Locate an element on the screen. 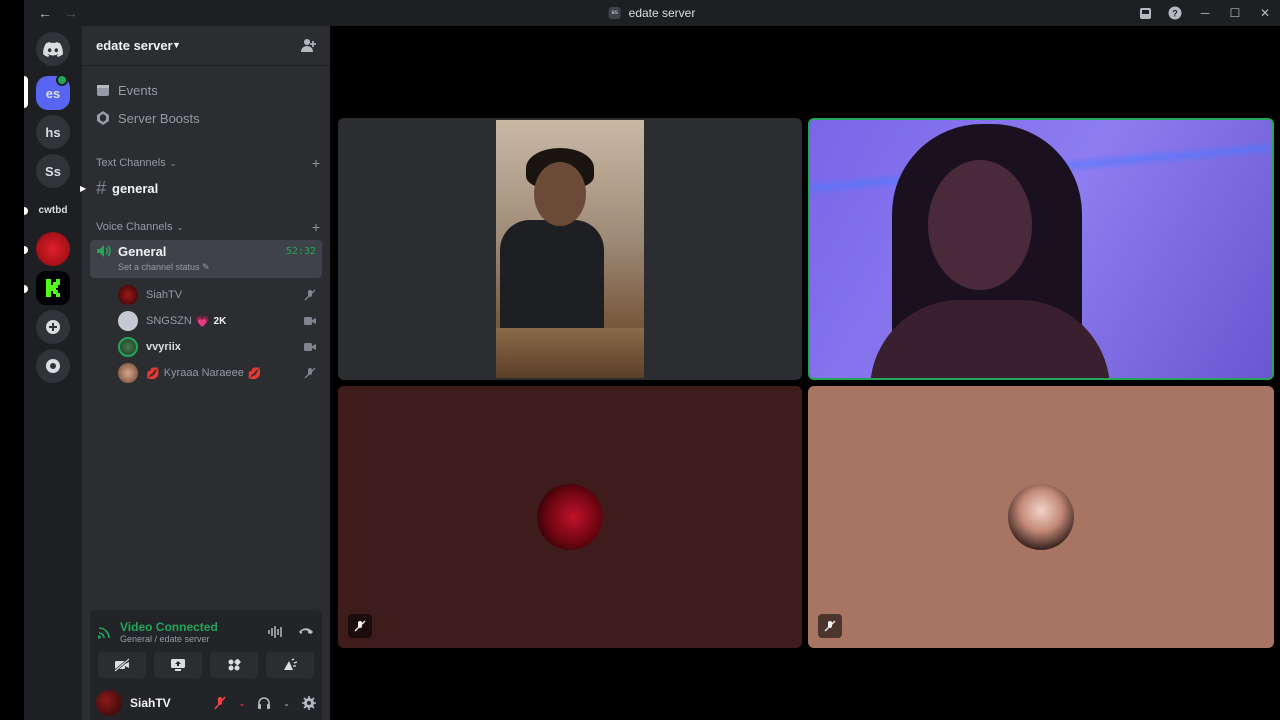  help-icon: ? is located at coordinates (1175, 13).